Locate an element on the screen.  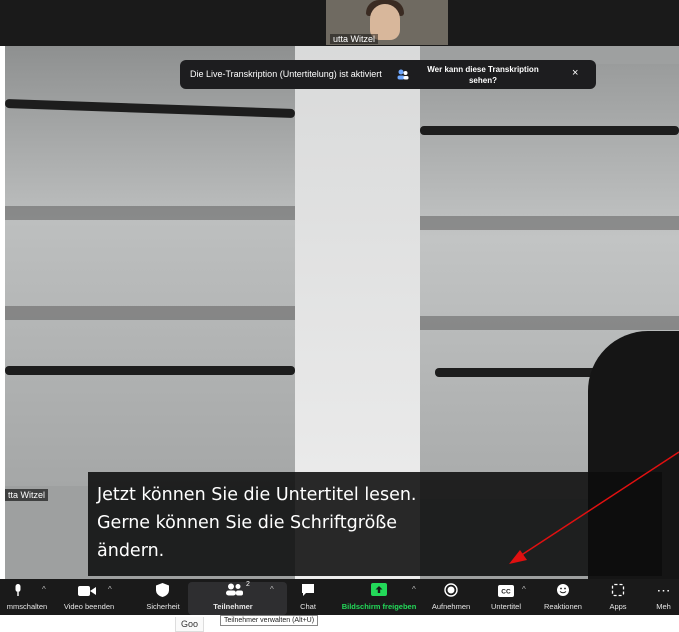
apps-label: Apps is located at coordinates (618, 606).